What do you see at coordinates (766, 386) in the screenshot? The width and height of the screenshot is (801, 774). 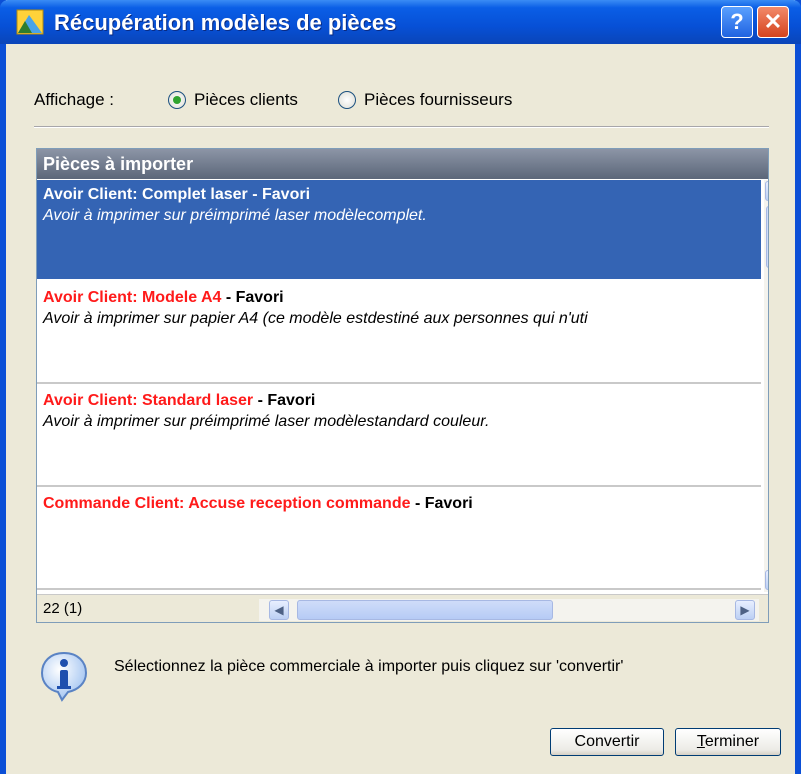 I see `vertical-scrollbar: ▲ ▼` at bounding box center [766, 386].